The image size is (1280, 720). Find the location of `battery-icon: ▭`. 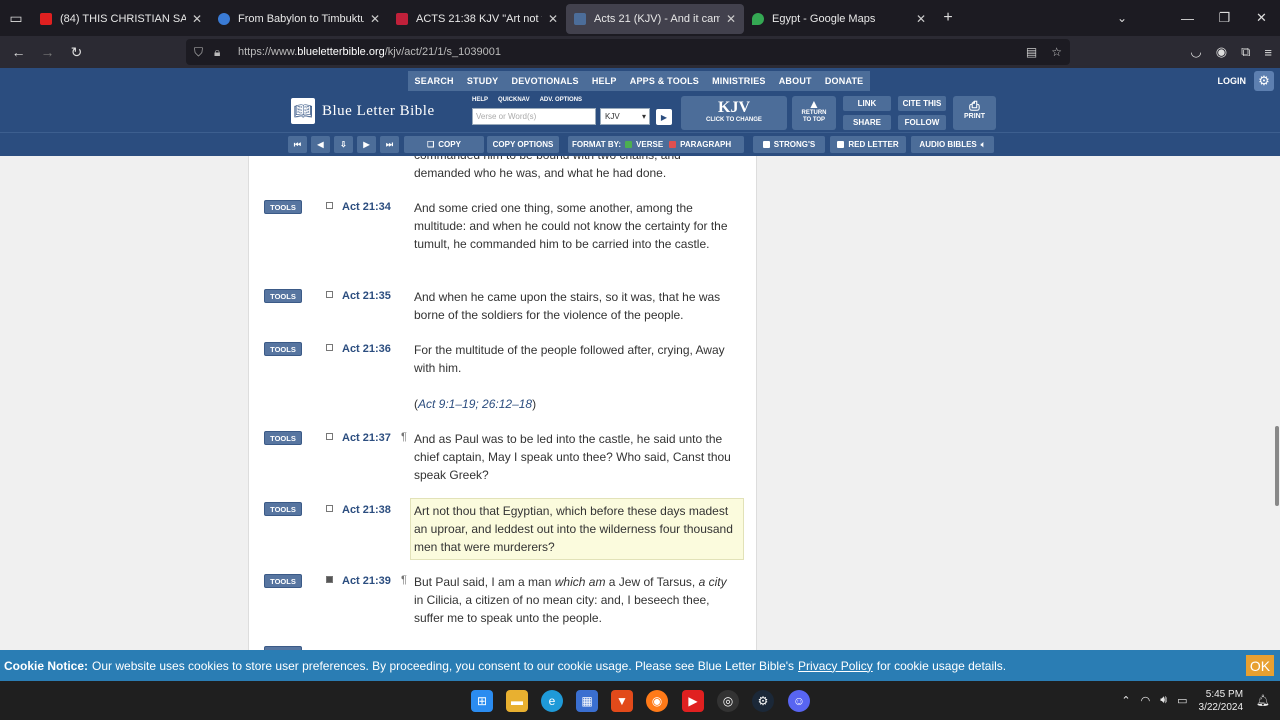

battery-icon: ▭ is located at coordinates (1182, 700).